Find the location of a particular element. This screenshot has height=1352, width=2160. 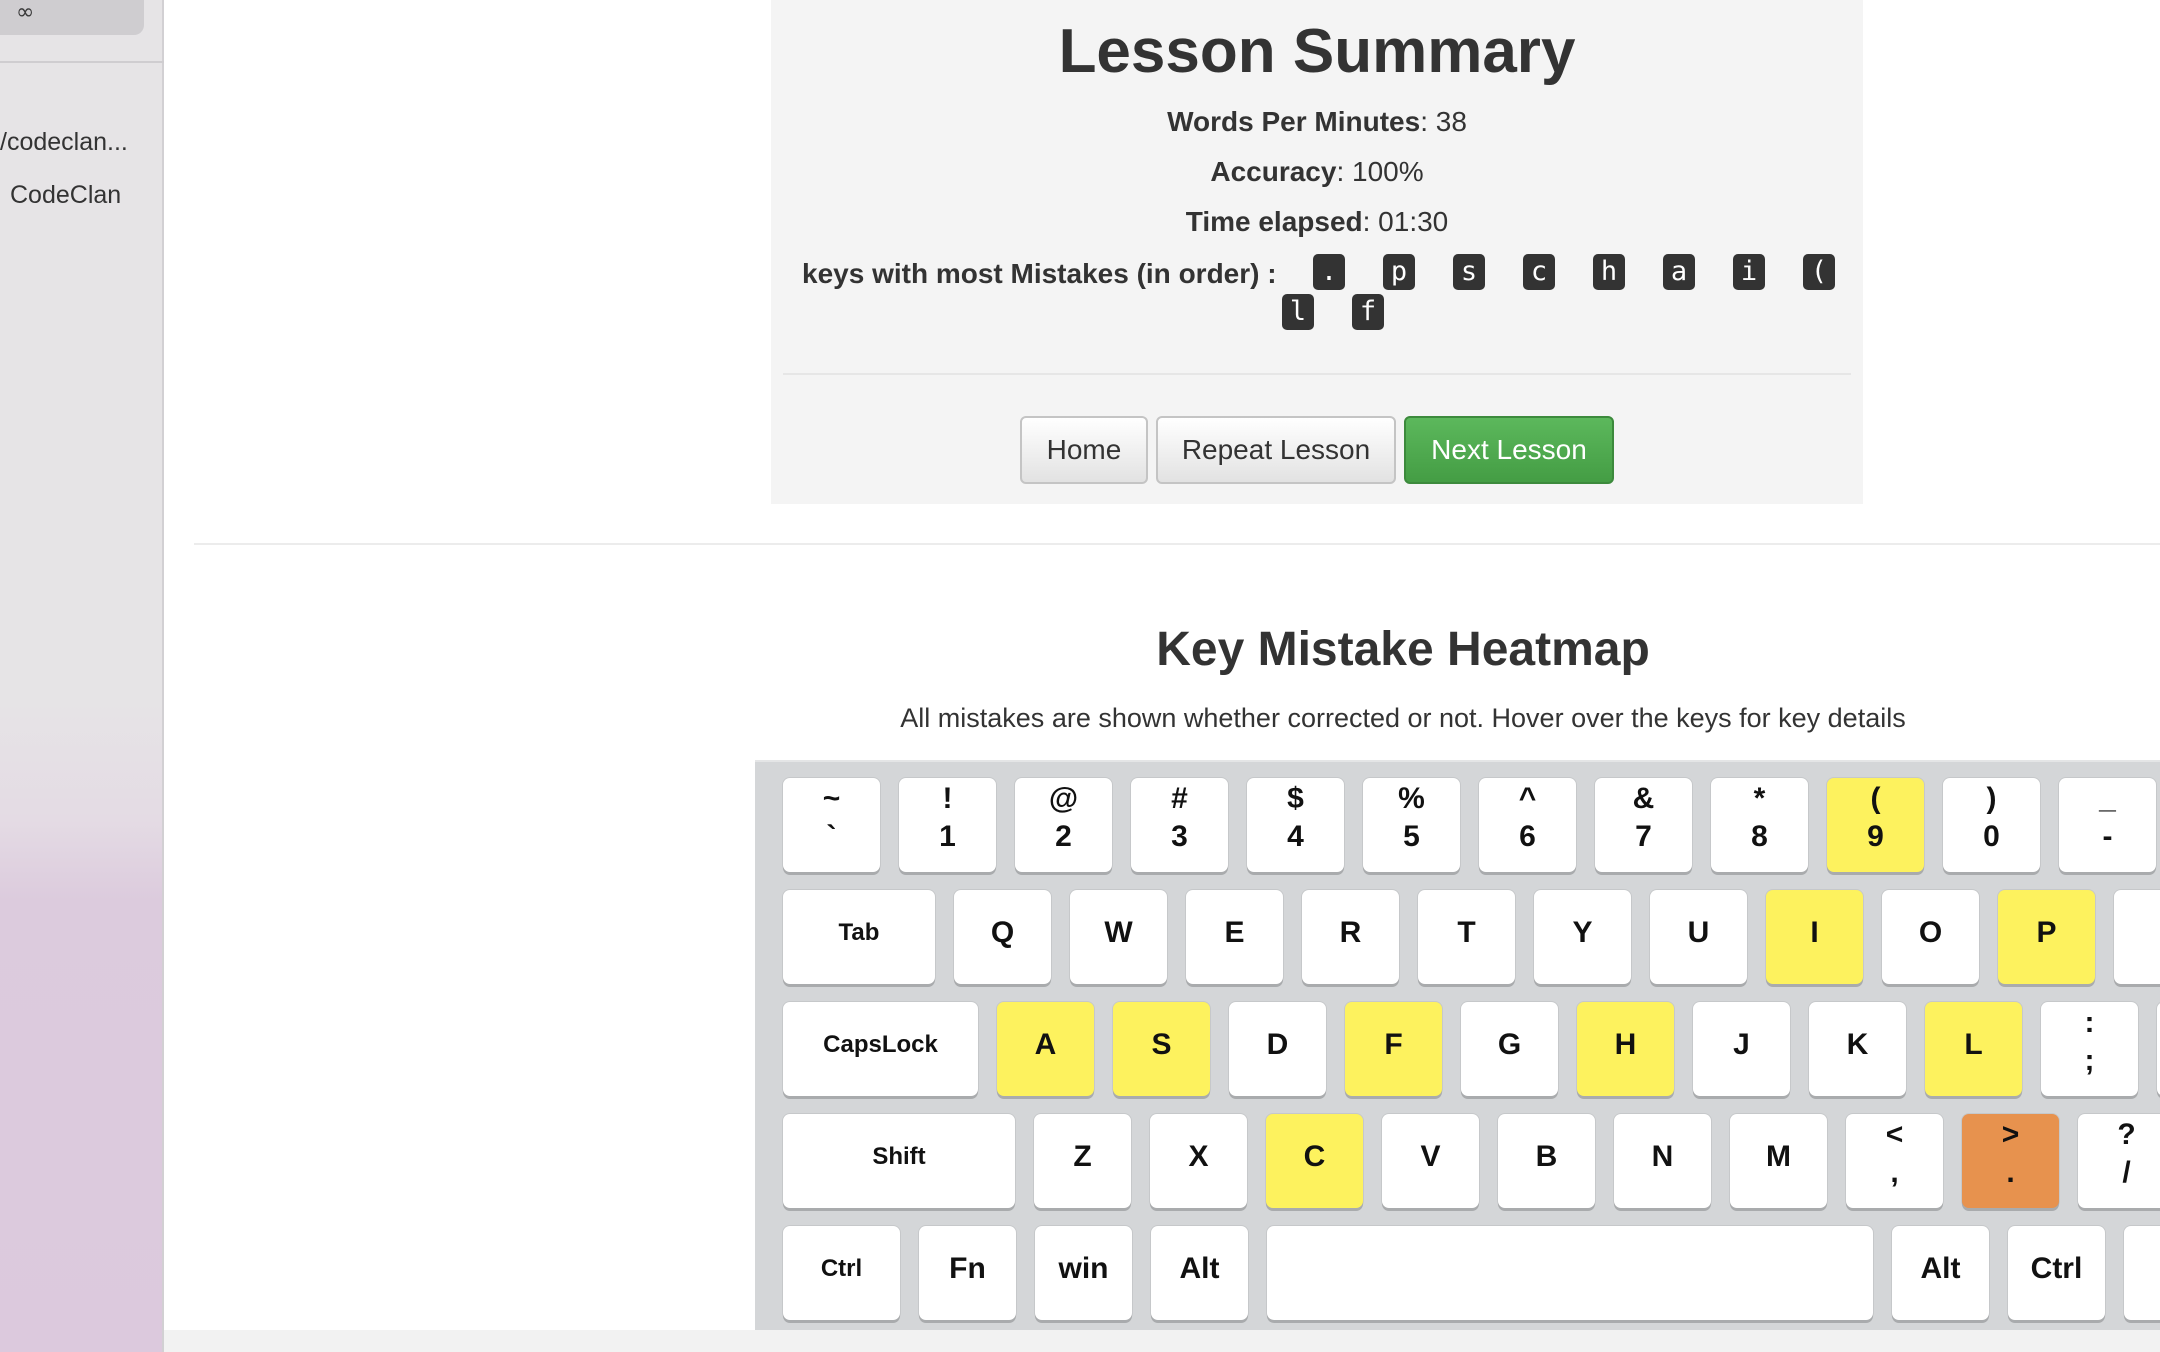

key-capslock: CapsLock is located at coordinates (880, 1049).